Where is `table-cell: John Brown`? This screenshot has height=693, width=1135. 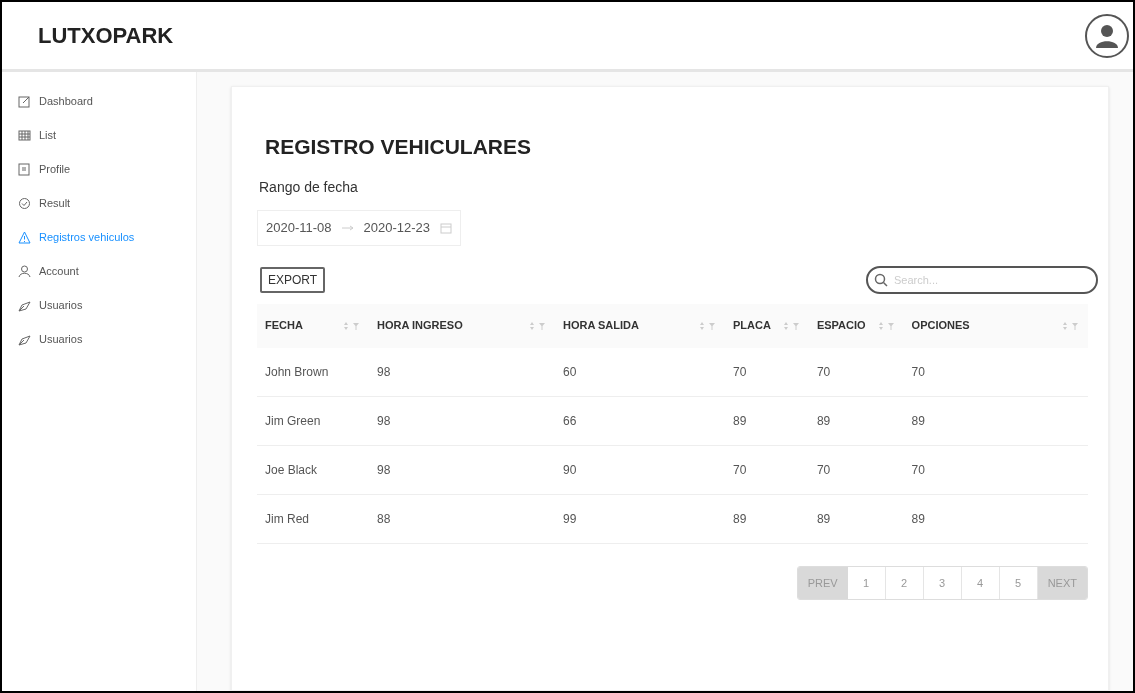 table-cell: John Brown is located at coordinates (297, 371).